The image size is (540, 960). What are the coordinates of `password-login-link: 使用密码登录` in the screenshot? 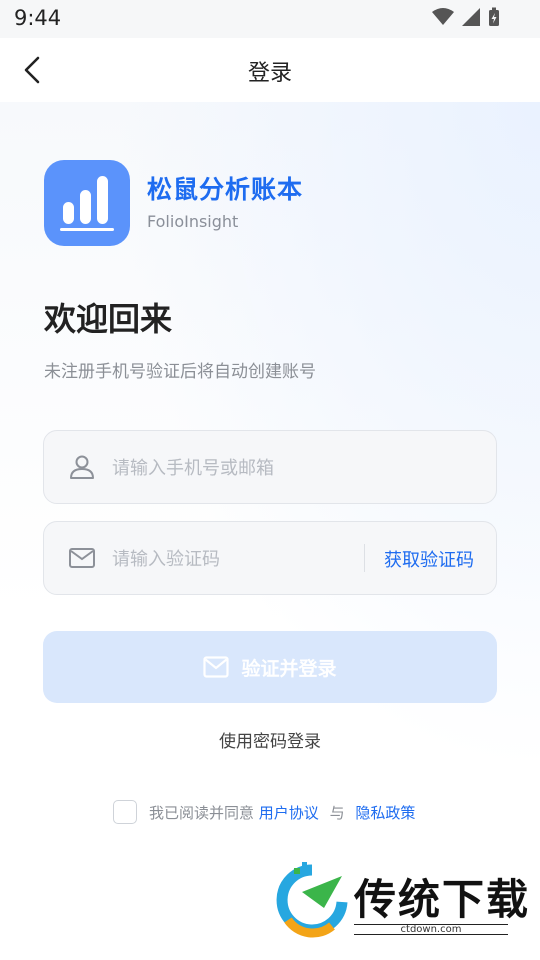 It's located at (270, 739).